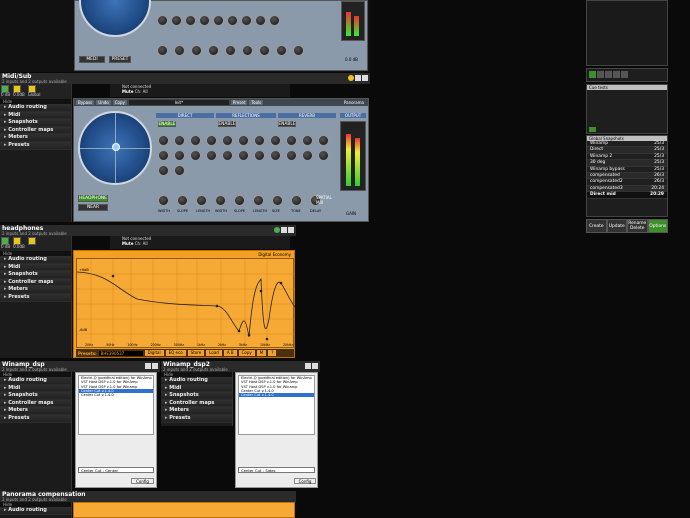 The width and height of the screenshot is (690, 518). What do you see at coordinates (616, 226) in the screenshot?
I see `update-button: Update` at bounding box center [616, 226].